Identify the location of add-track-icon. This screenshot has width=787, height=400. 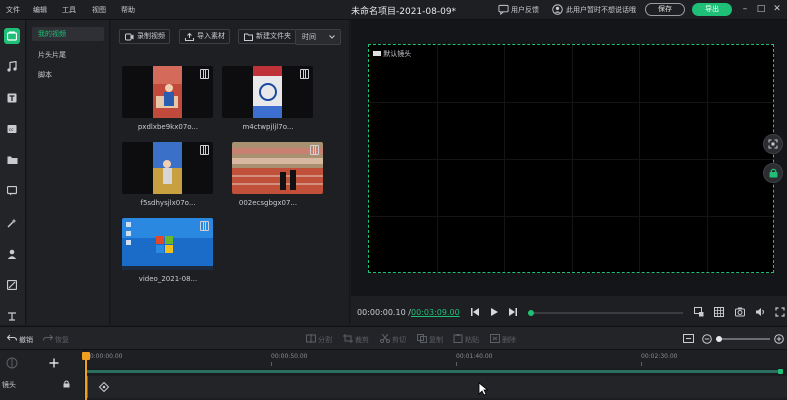
(54, 363).